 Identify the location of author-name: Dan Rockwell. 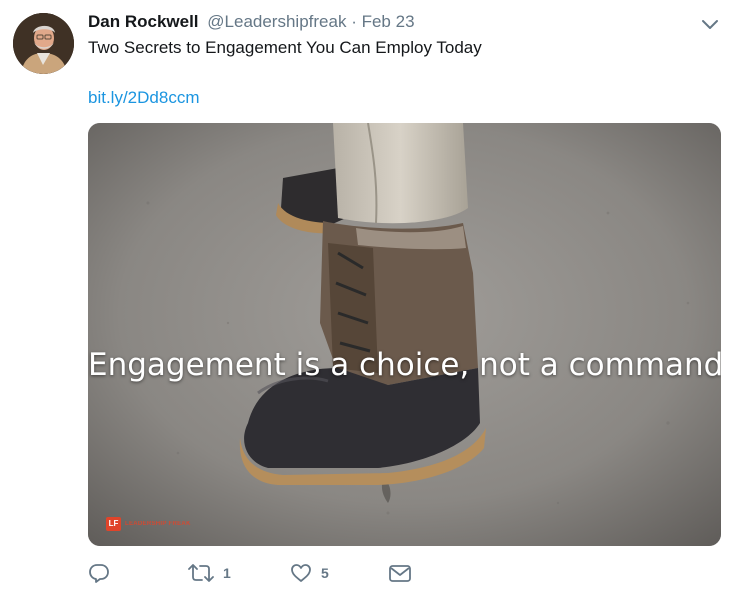
(143, 21).